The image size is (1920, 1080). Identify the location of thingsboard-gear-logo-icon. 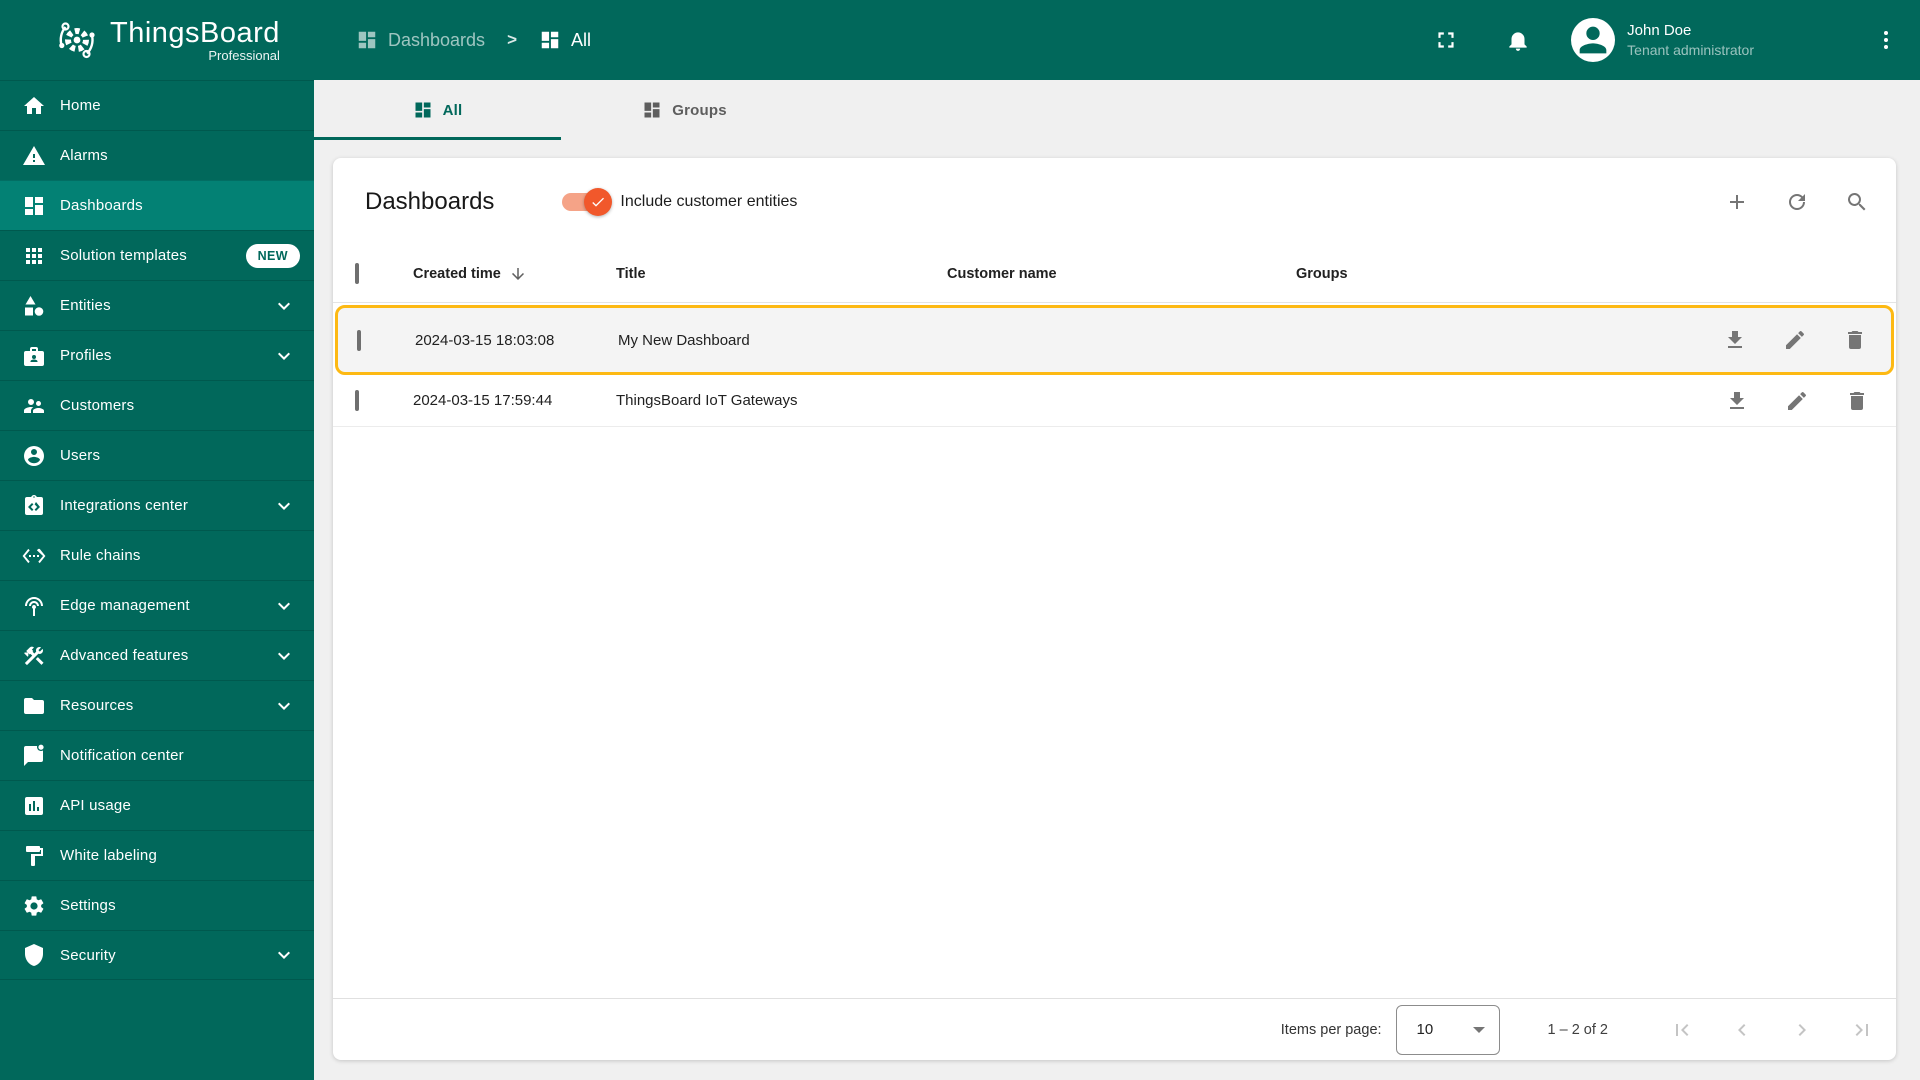
(76, 40).